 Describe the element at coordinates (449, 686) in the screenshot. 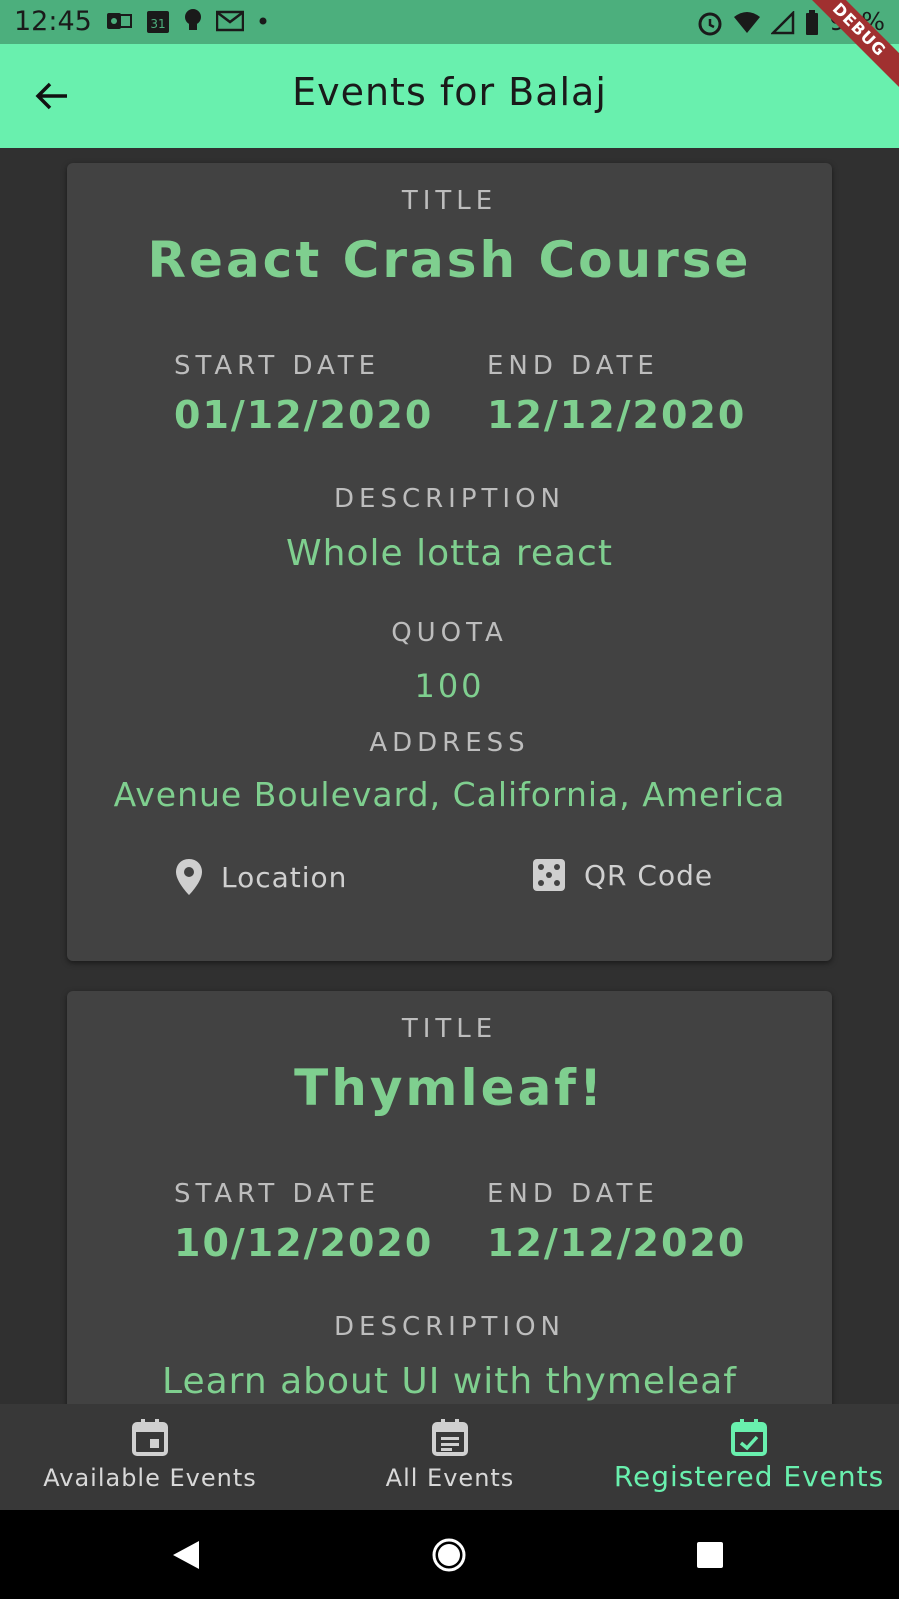

I see `quota-value: 100` at that location.